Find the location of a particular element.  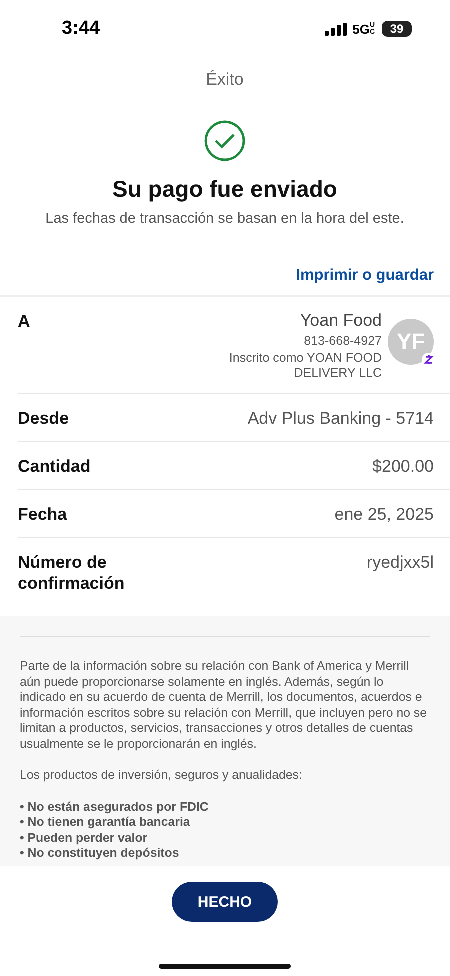

disclaimer-bullet: • No tienen garantía bancaria is located at coordinates (106, 822).